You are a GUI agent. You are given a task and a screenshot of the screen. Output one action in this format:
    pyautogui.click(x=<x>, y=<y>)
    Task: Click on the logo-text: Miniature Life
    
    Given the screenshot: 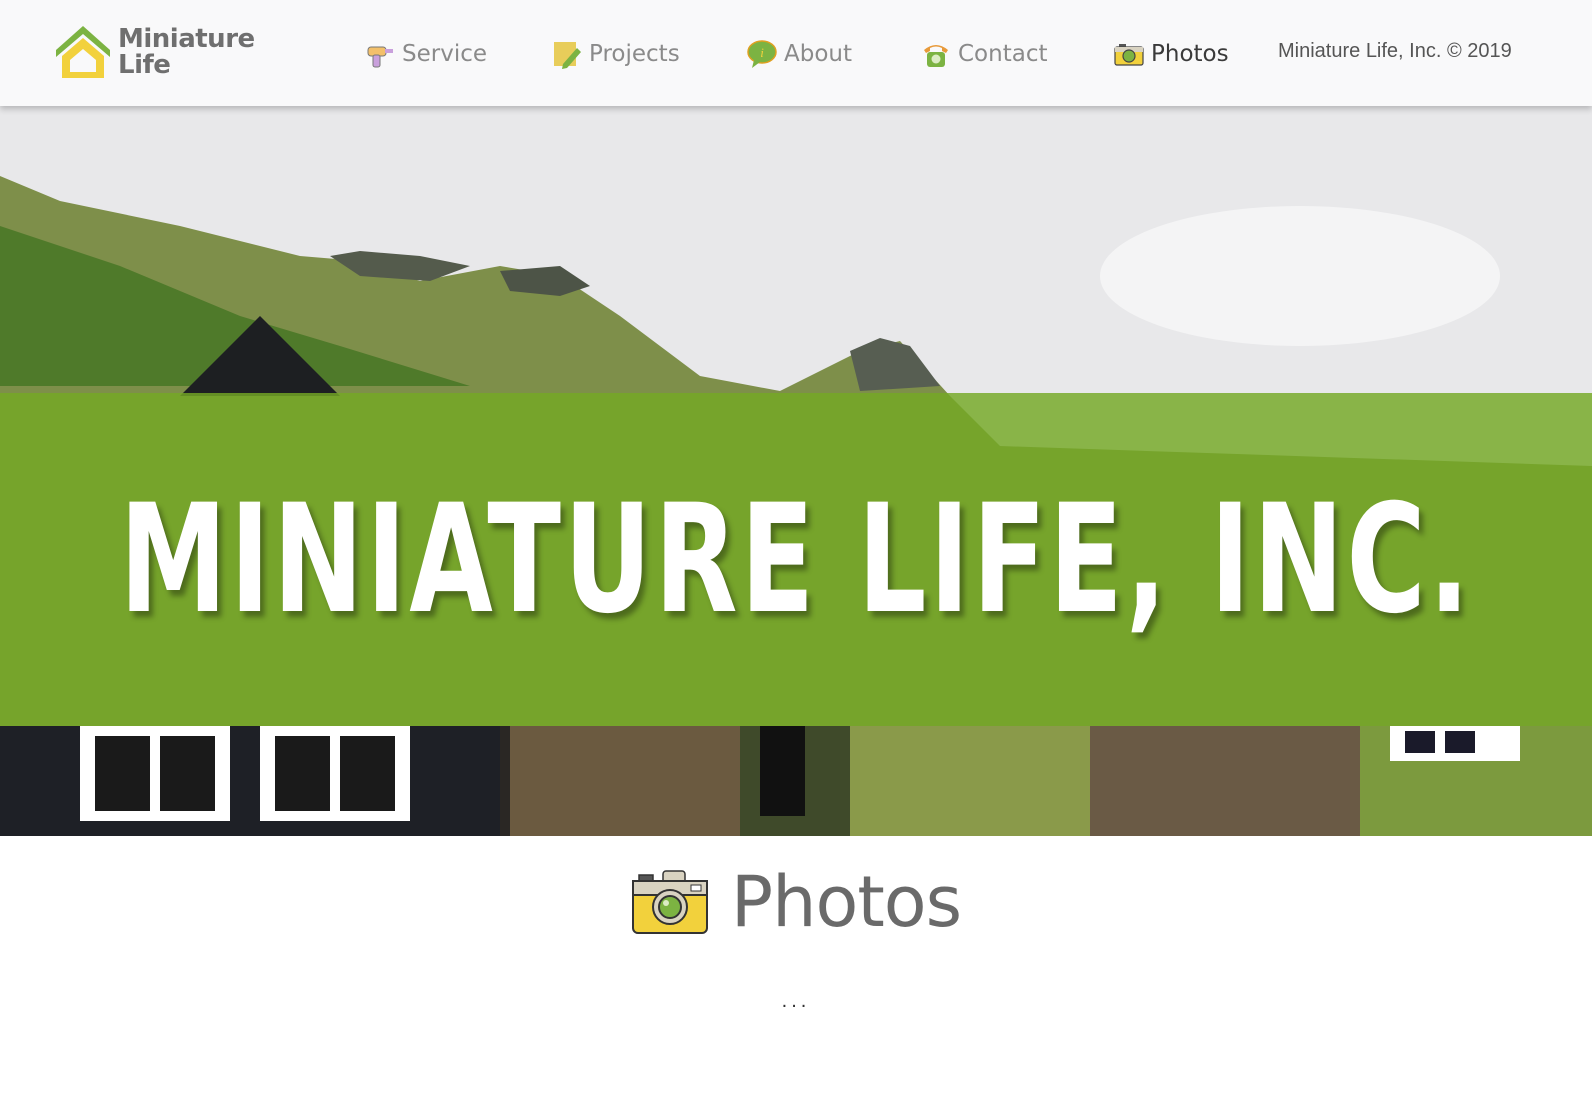 What is the action you would take?
    pyautogui.click(x=186, y=52)
    